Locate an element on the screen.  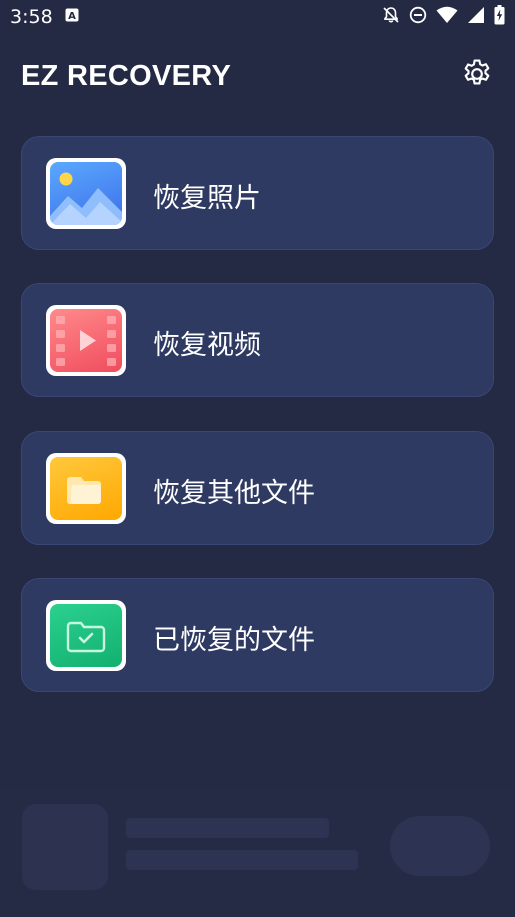
settings-button is located at coordinates (477, 76).